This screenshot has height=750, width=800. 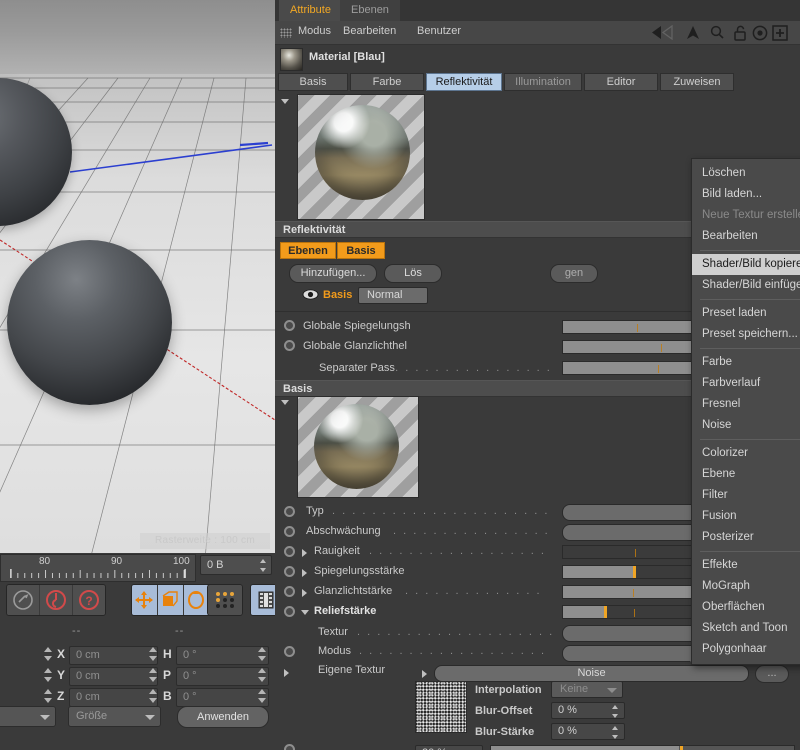 I want to click on radio-globale-glanzlicht, so click(x=289, y=345).